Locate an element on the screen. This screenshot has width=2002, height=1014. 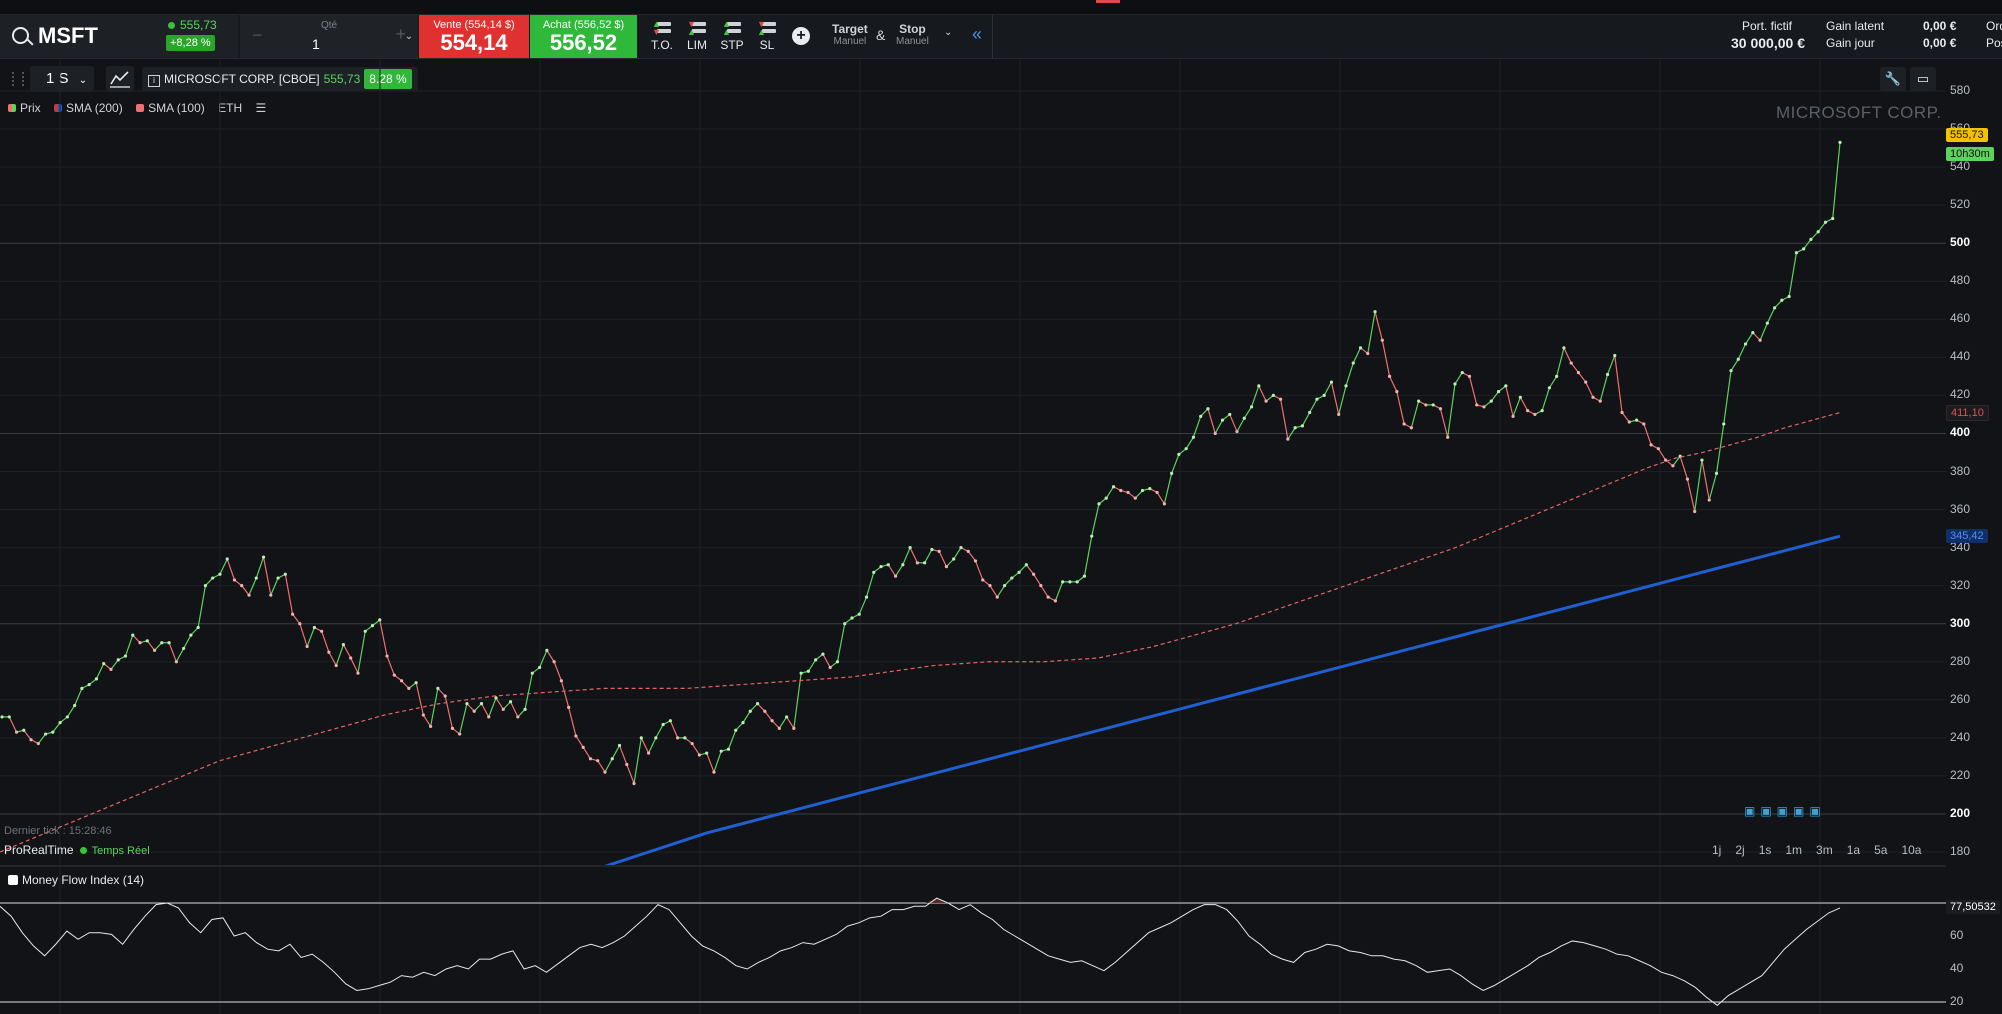
y-tick-label: 400 is located at coordinates (1960, 432).